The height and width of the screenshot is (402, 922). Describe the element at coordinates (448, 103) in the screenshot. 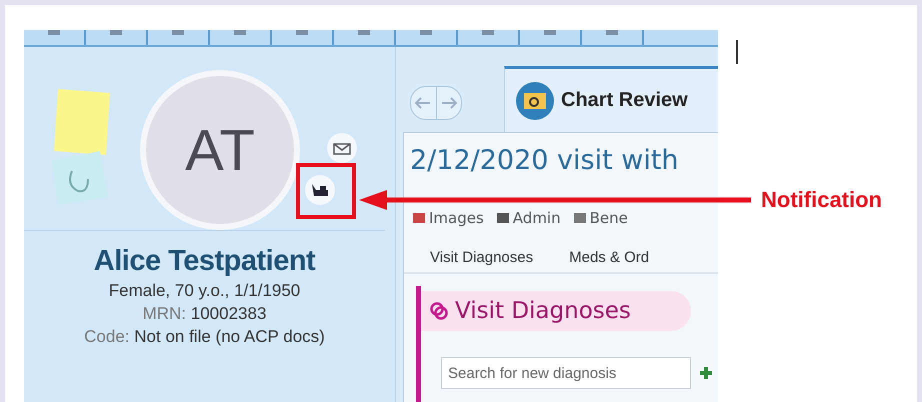

I see `forward-arrow-icon` at that location.